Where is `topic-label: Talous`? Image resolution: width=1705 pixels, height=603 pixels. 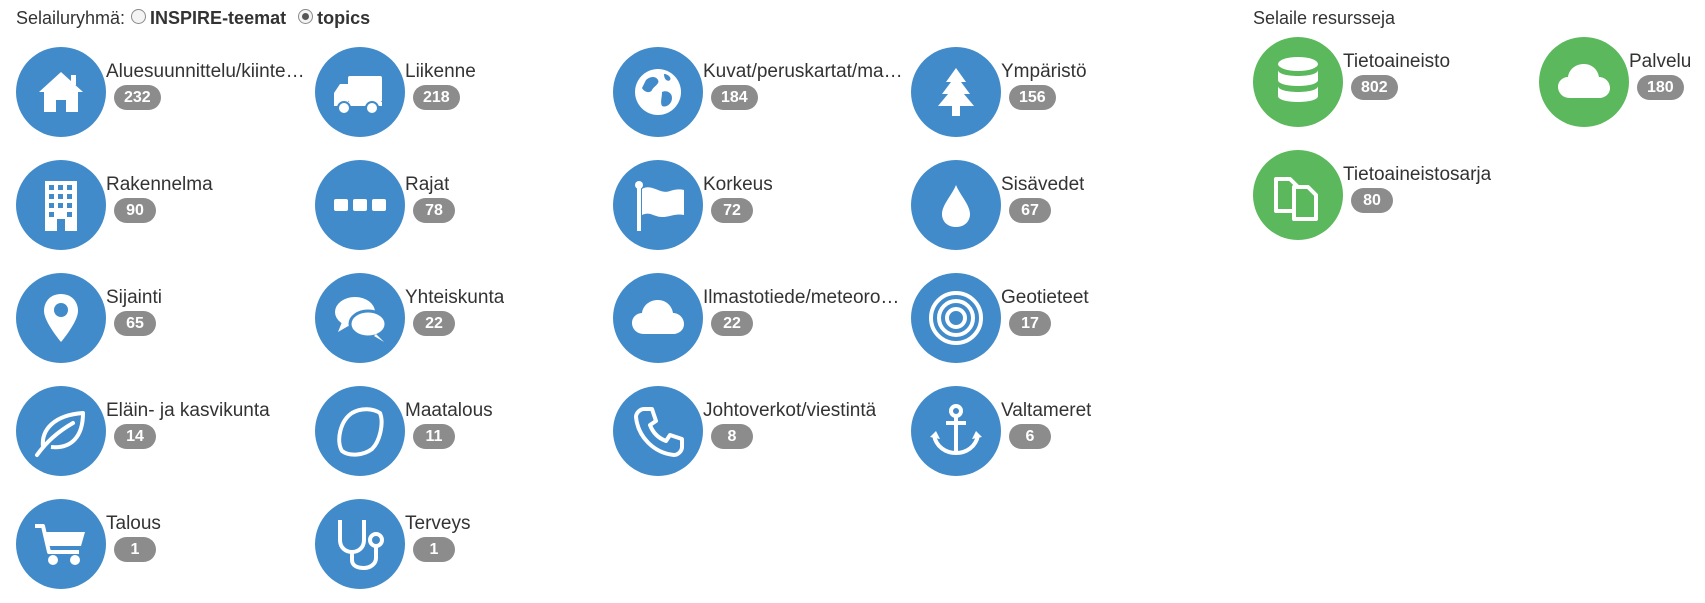 topic-label: Talous is located at coordinates (133, 523).